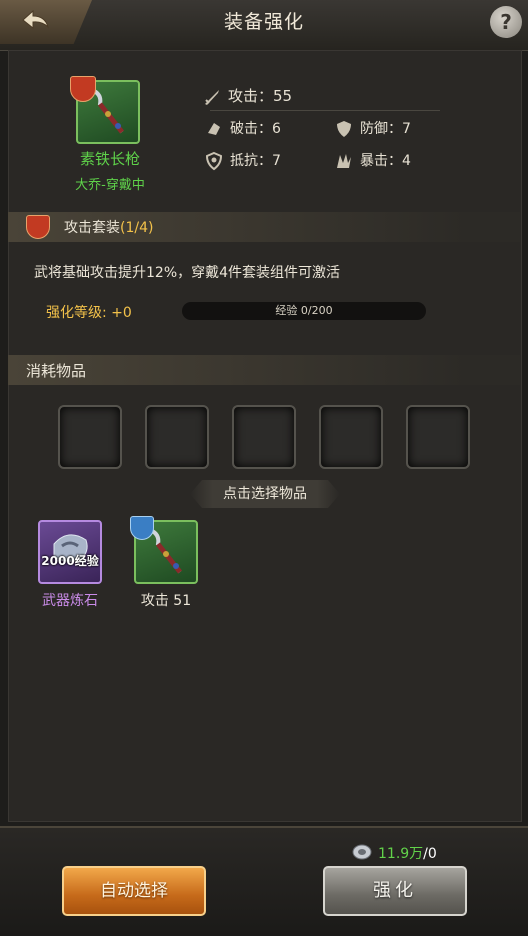  Describe the element at coordinates (362, 852) in the screenshot. I see `silver-coin-icon` at that location.